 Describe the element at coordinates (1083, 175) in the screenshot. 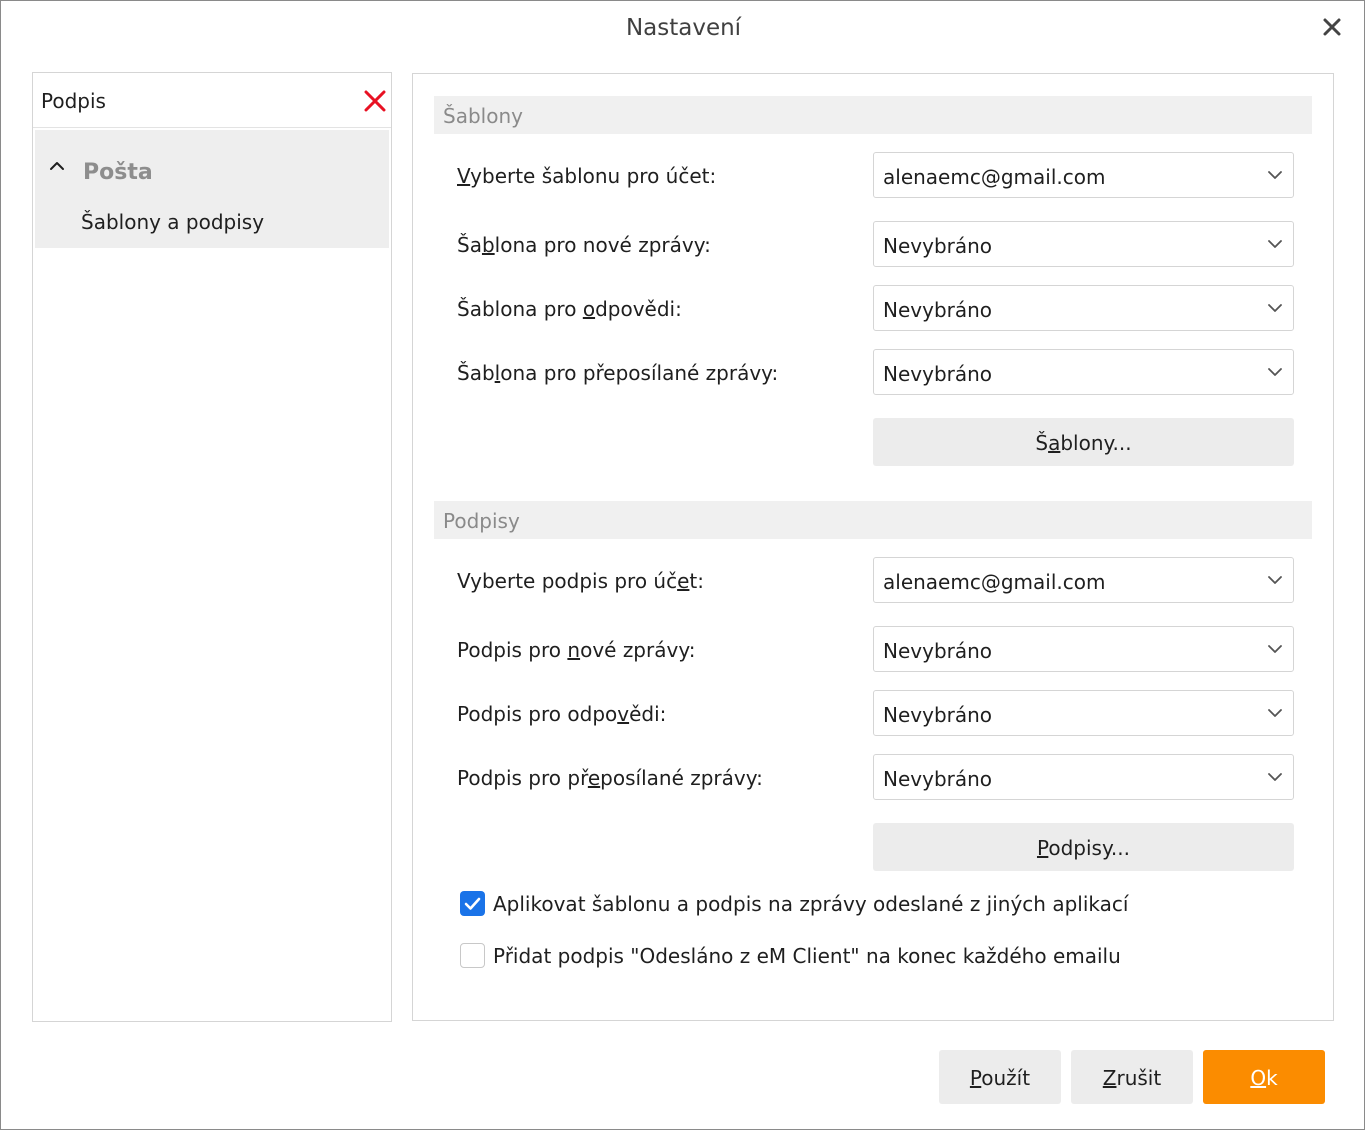

I see `template-account-select: alenaemc@gmail.com` at that location.